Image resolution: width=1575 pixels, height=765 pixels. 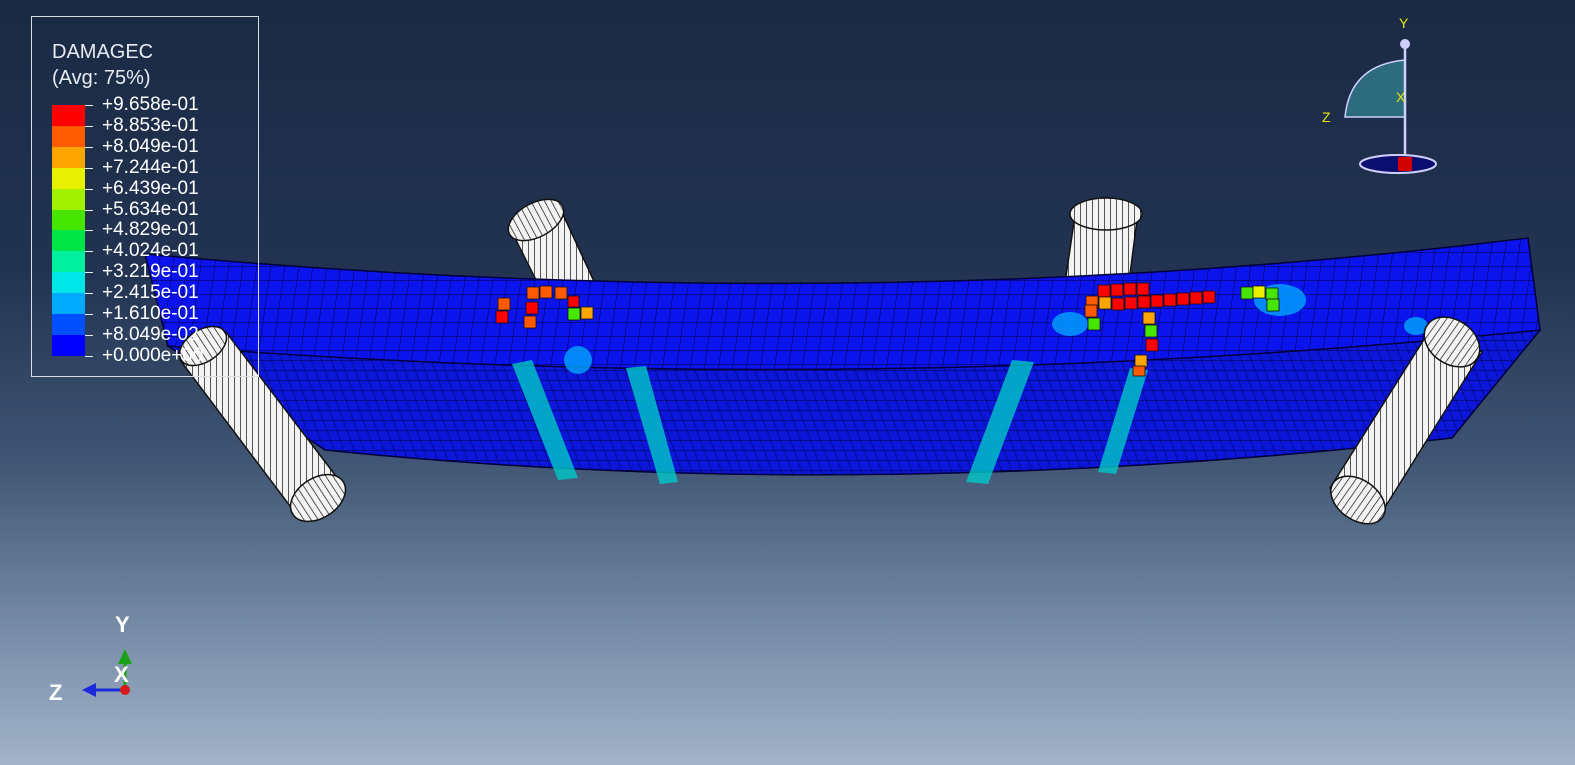 I want to click on legend-title: DAMAGEC, so click(x=103, y=52).